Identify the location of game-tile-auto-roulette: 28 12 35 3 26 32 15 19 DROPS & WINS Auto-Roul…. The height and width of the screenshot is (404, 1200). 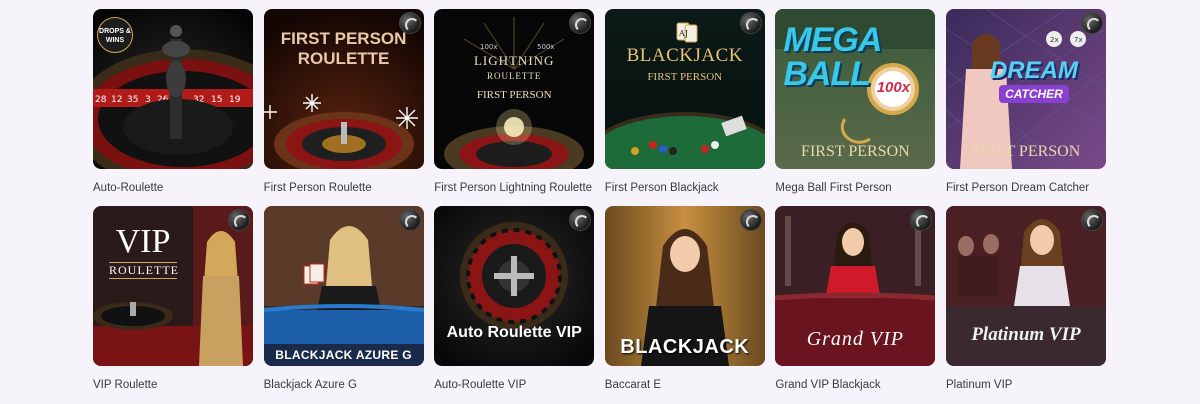
(173, 107).